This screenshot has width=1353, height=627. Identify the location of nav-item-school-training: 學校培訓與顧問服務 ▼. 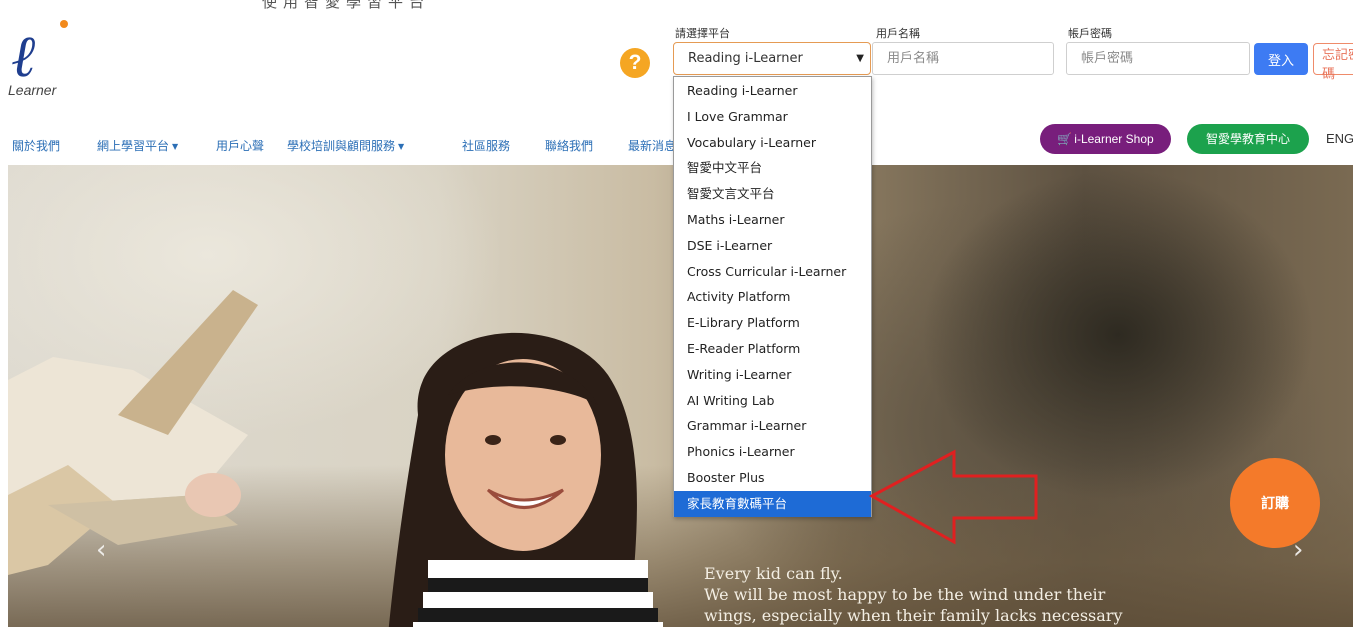
(345, 145).